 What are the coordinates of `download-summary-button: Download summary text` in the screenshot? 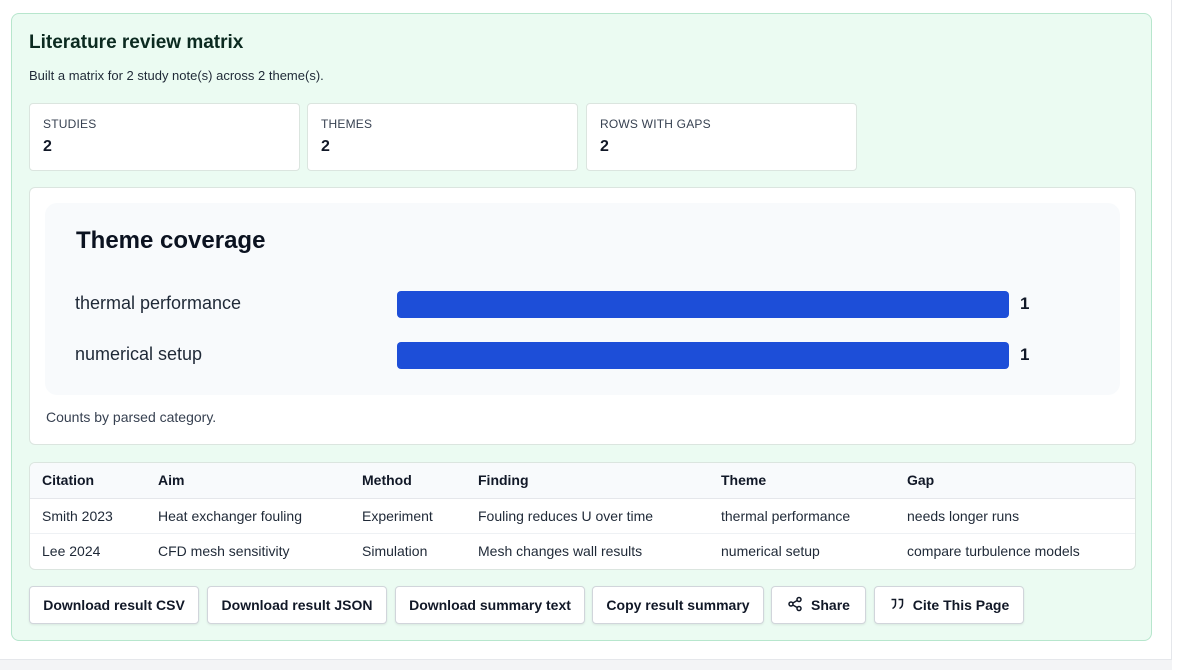 It's located at (490, 605).